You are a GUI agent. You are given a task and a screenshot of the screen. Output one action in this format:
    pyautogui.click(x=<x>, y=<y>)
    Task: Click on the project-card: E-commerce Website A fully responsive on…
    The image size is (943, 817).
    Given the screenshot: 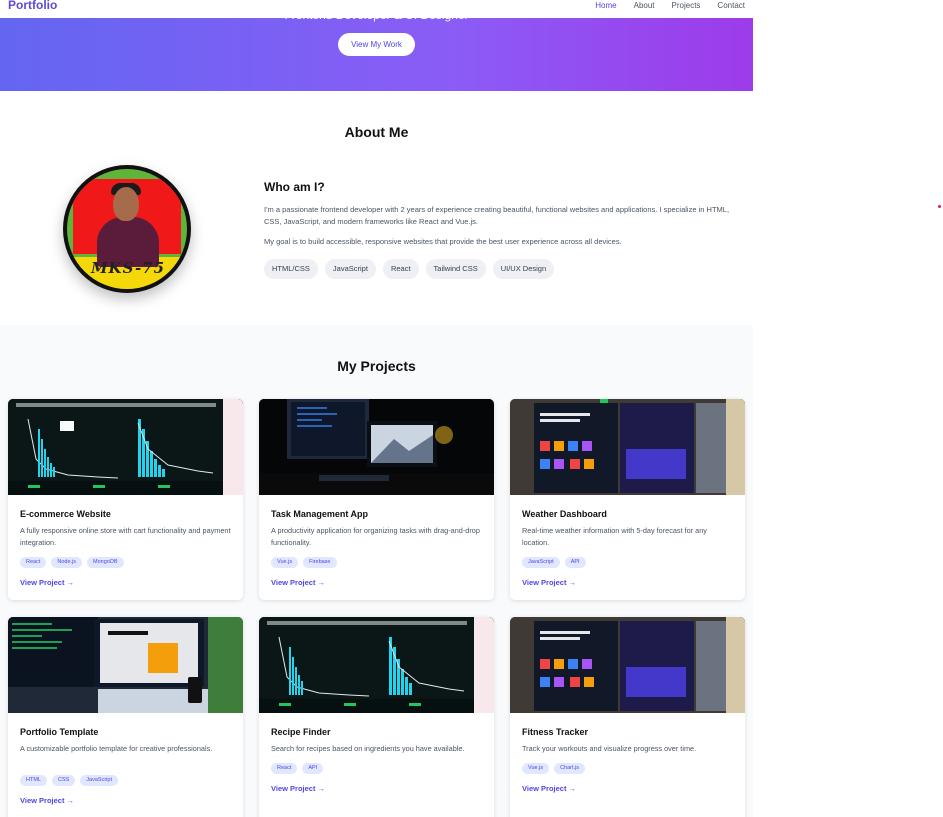 What is the action you would take?
    pyautogui.click(x=125, y=499)
    